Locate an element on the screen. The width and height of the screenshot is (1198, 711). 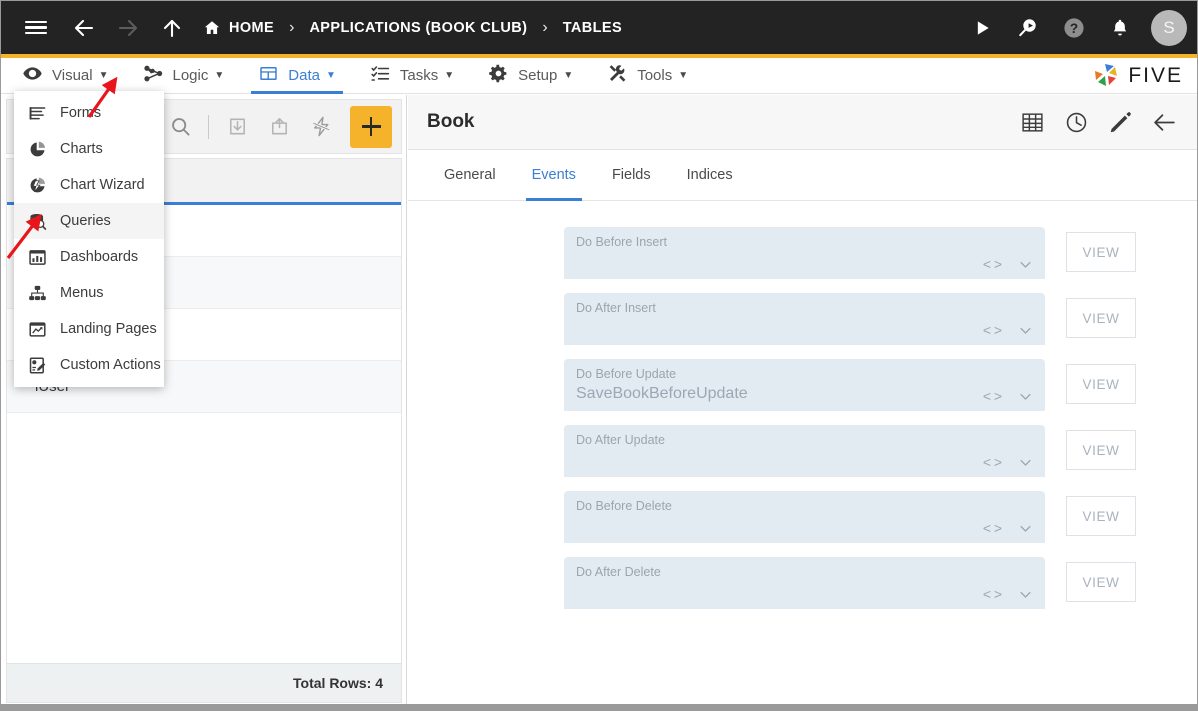
detail-header: Book is located at coordinates (802, 122).